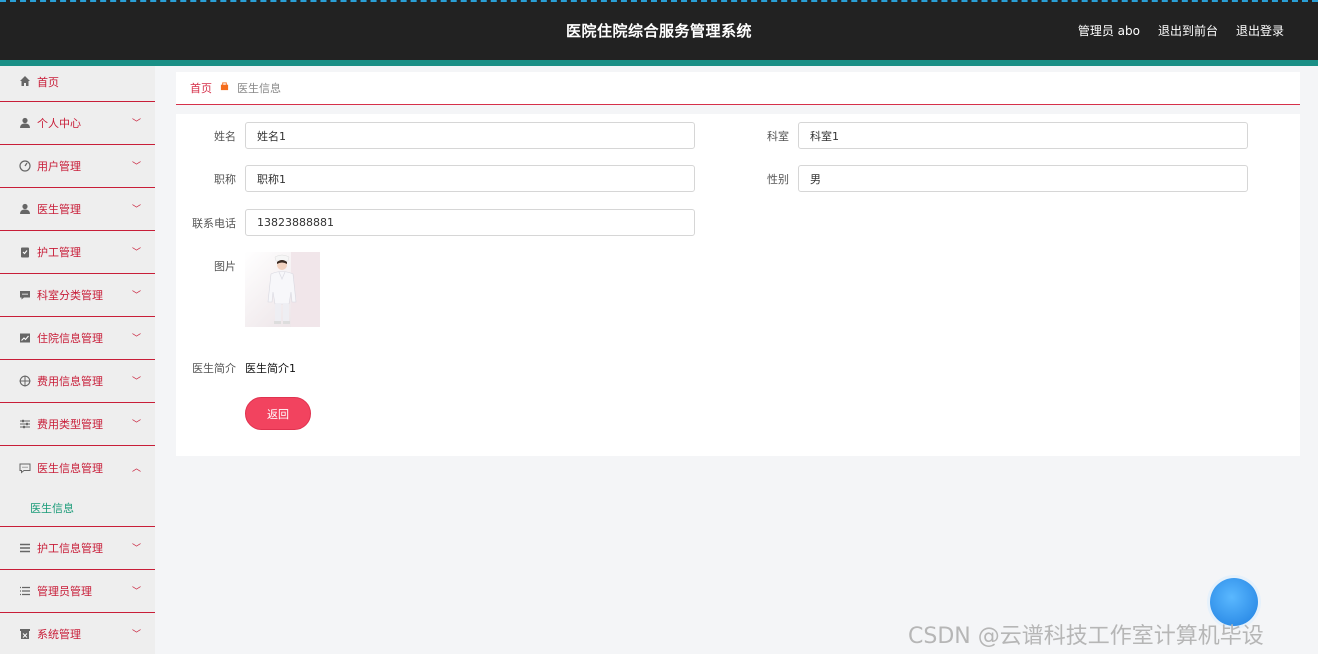 The height and width of the screenshot is (654, 1318). I want to click on chat-icon, so click(24, 295).